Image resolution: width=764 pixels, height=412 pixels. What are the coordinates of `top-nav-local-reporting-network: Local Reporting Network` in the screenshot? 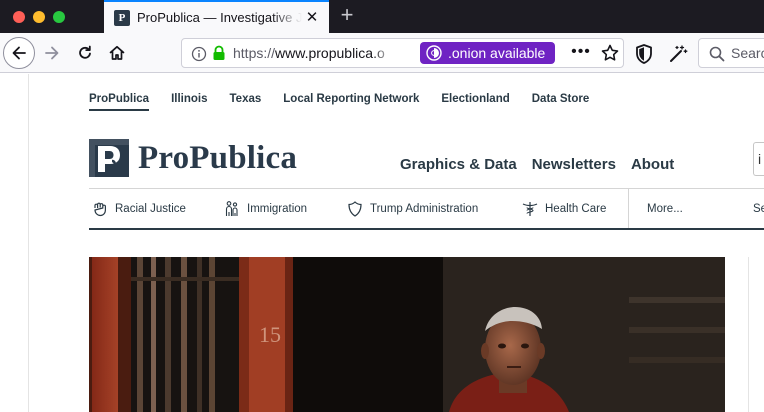 It's located at (351, 101).